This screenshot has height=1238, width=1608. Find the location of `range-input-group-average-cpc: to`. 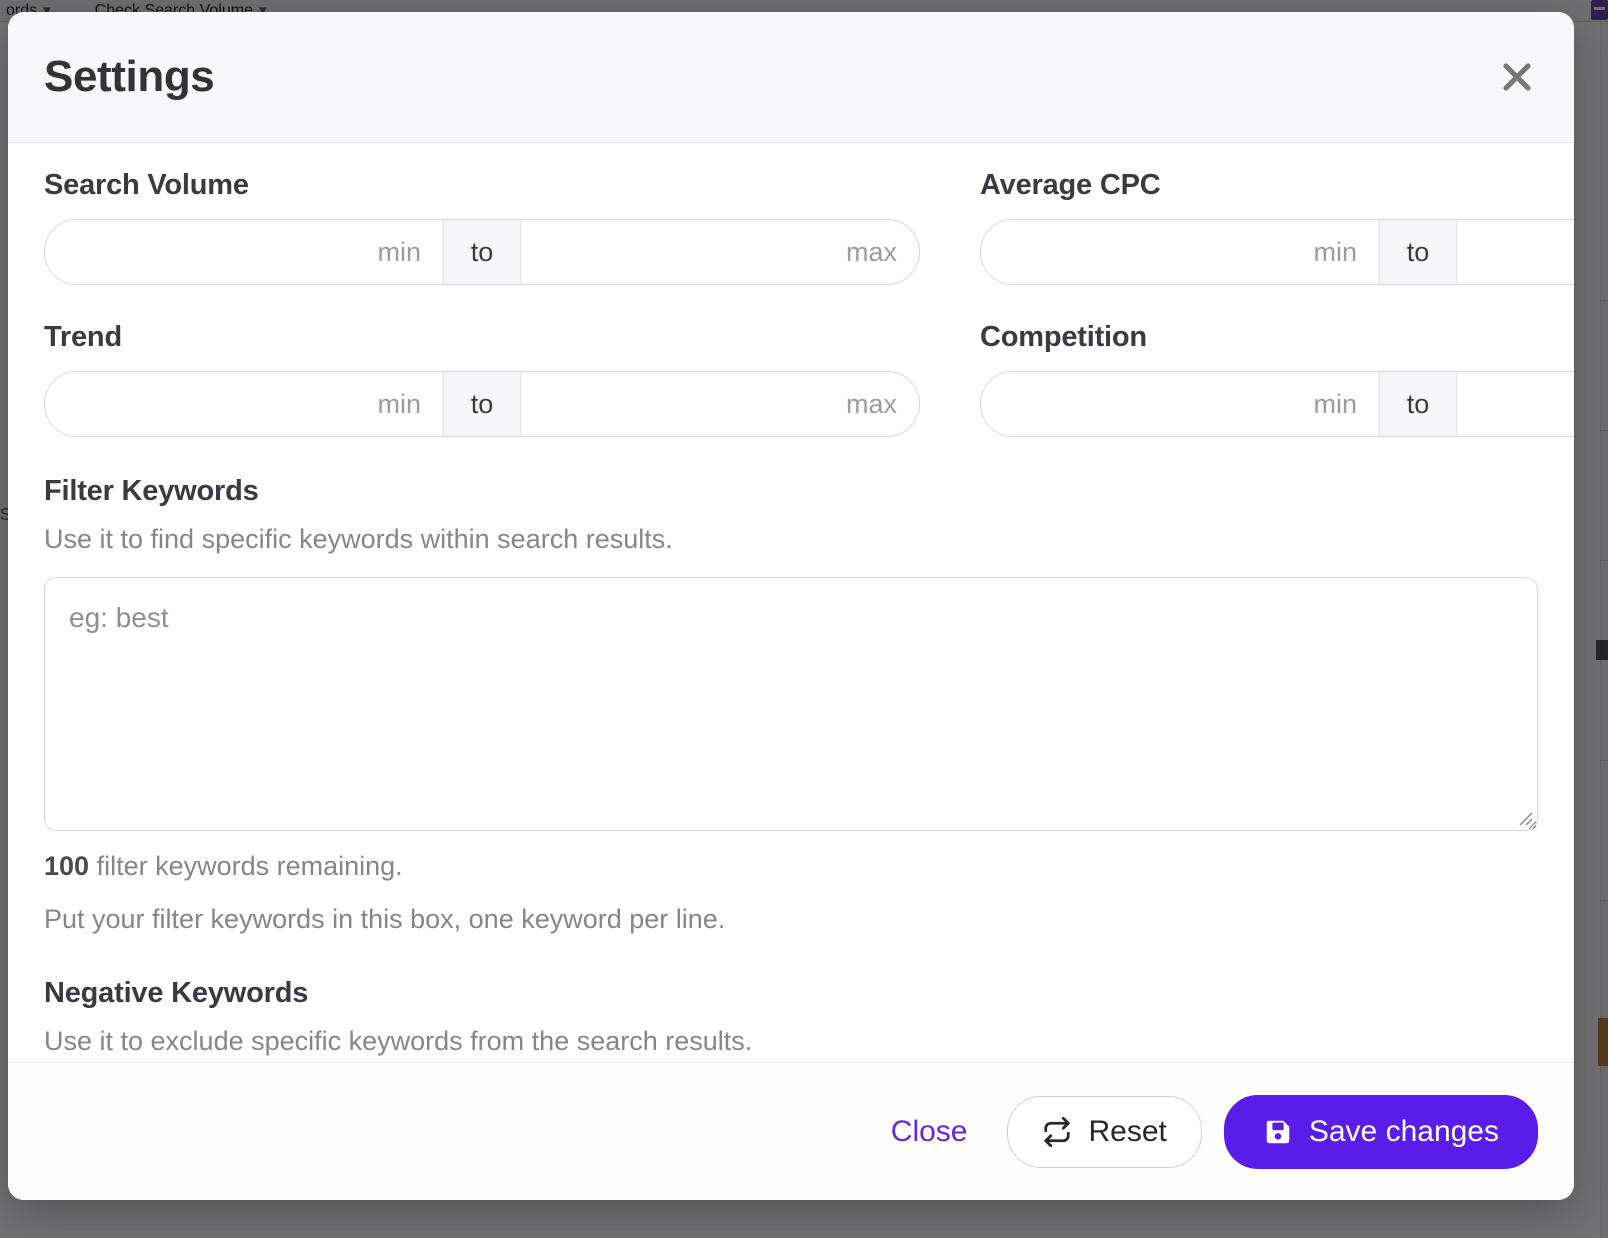

range-input-group-average-cpc: to is located at coordinates (1277, 252).